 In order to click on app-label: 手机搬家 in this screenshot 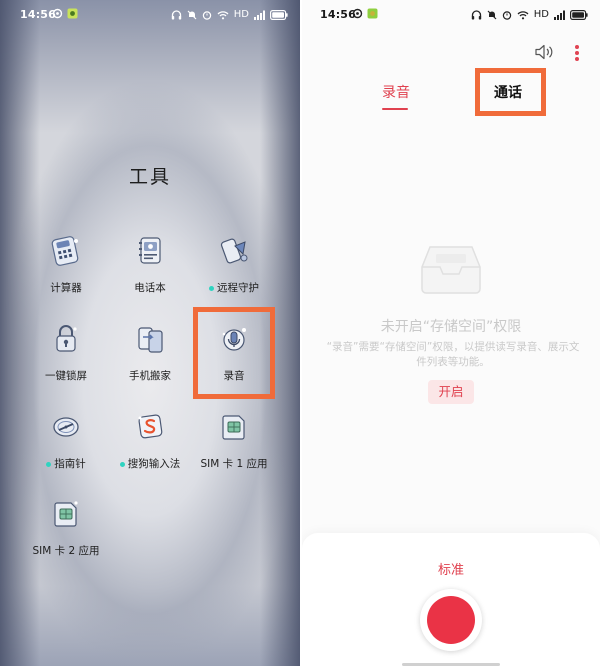, I will do `click(150, 376)`.